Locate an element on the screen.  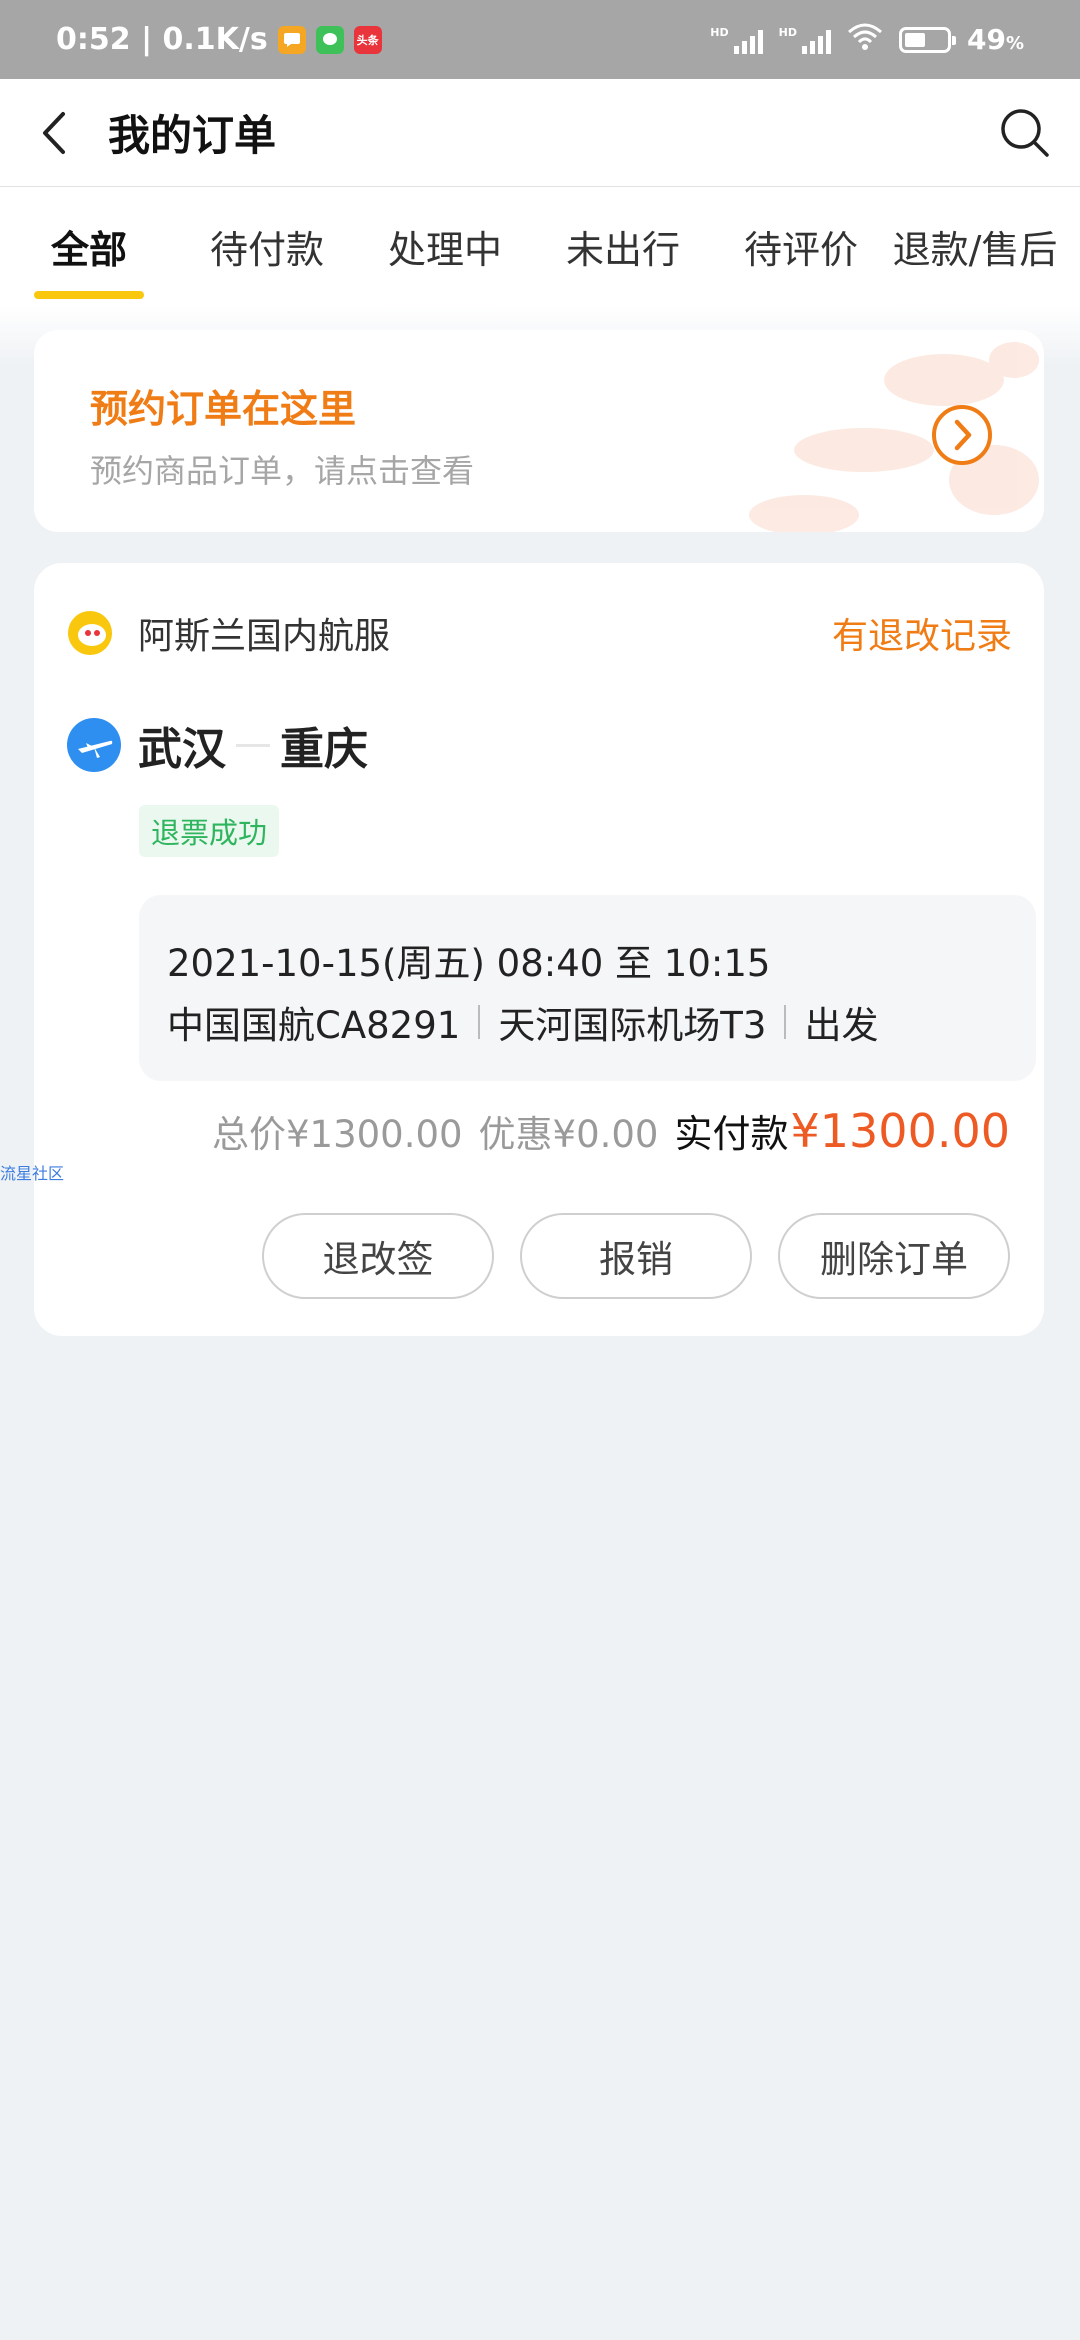
message-app-icon is located at coordinates (291, 39).